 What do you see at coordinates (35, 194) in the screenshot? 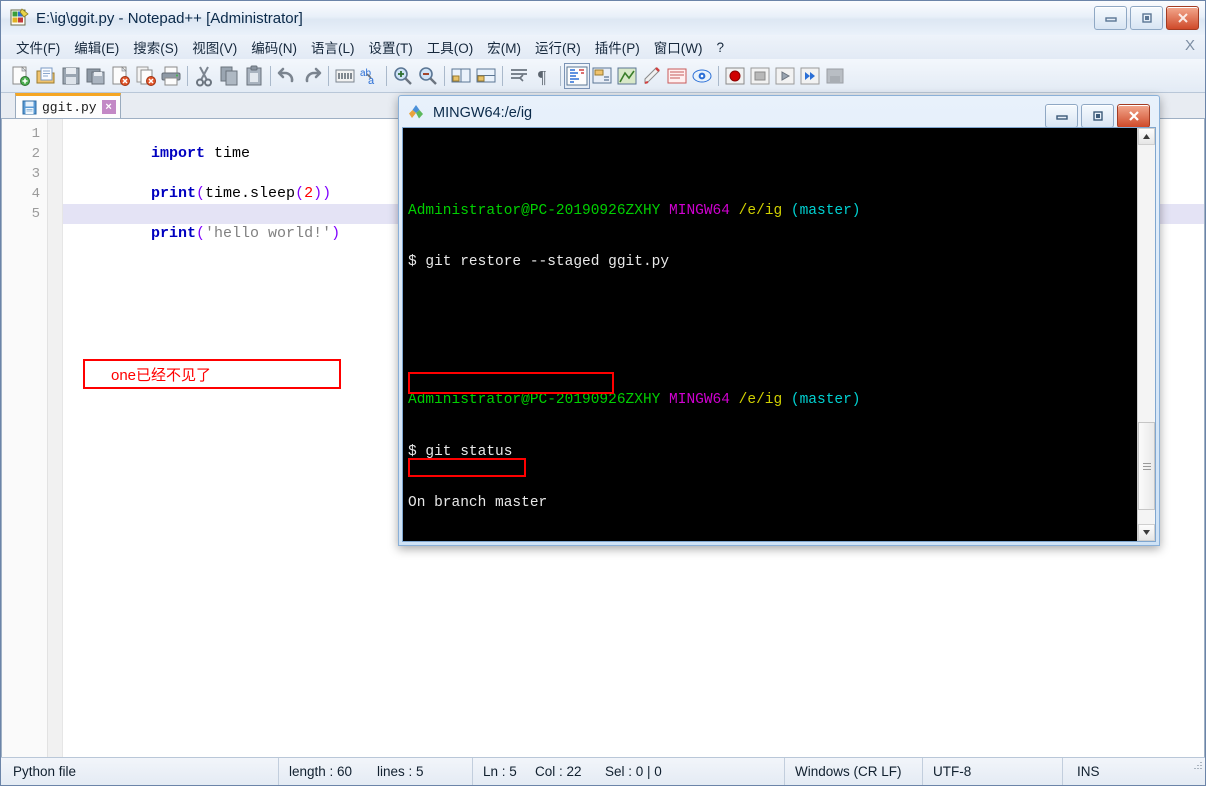
I see `line-number: 4` at bounding box center [35, 194].